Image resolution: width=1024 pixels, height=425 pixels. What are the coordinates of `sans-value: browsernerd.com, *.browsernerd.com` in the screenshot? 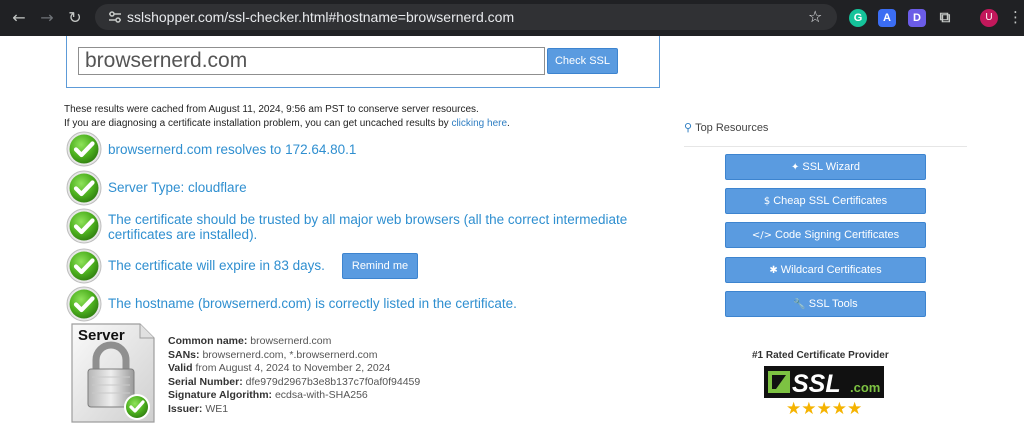 It's located at (290, 354).